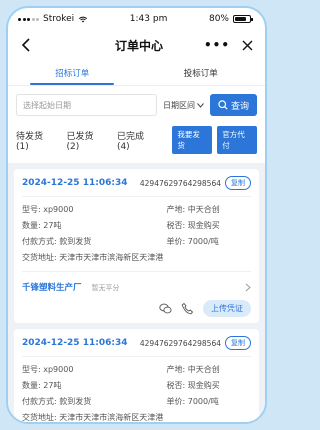  What do you see at coordinates (86, 105) in the screenshot?
I see `start-date-input: 选择起始日期` at bounding box center [86, 105].